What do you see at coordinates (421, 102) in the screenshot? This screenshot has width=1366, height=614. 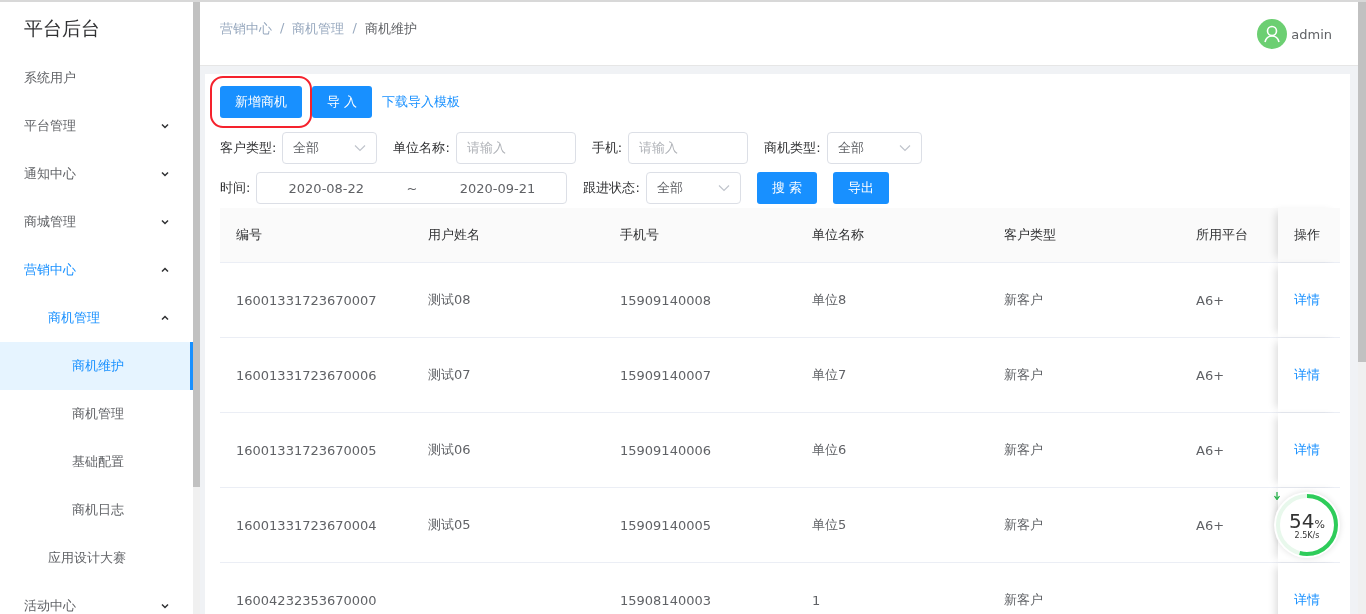 I see `download-template-link: 下载导入模板` at bounding box center [421, 102].